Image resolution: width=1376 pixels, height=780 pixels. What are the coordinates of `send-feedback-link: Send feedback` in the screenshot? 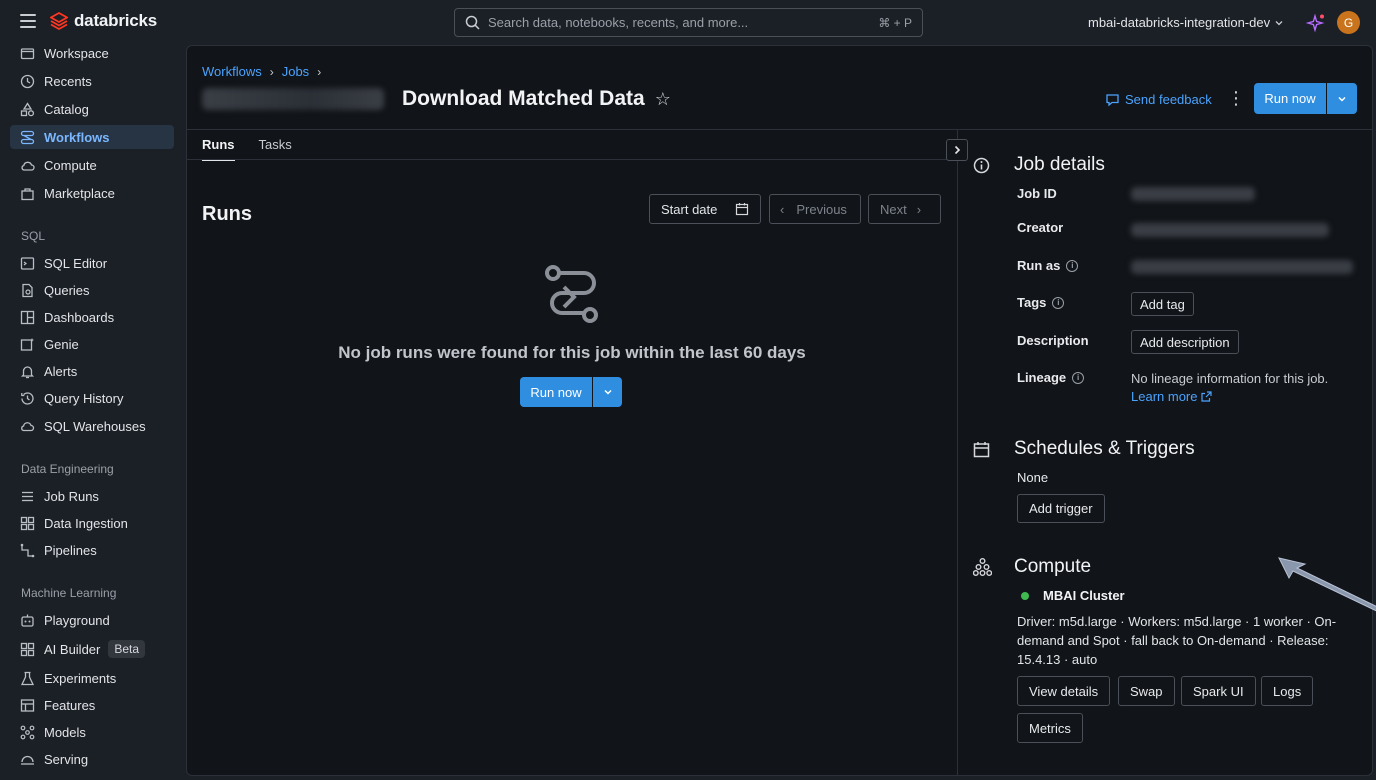 It's located at (1158, 99).